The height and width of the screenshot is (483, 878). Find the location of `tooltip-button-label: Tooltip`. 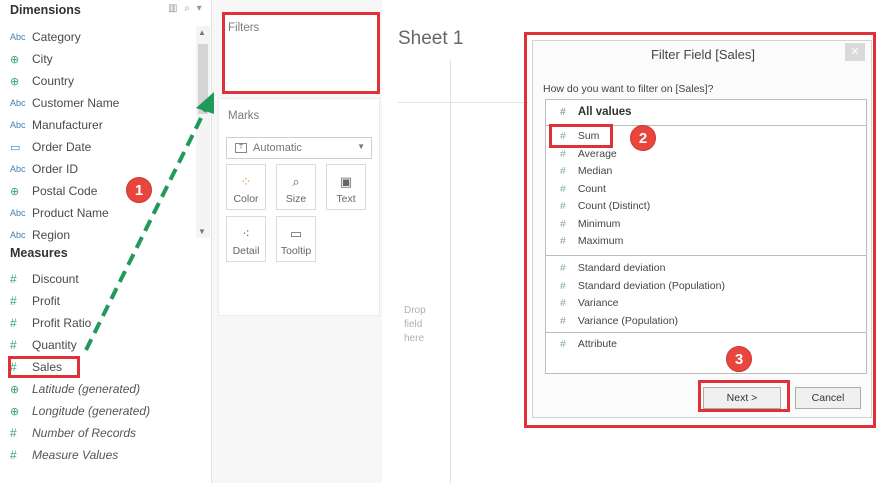

tooltip-button-label: Tooltip is located at coordinates (296, 251).